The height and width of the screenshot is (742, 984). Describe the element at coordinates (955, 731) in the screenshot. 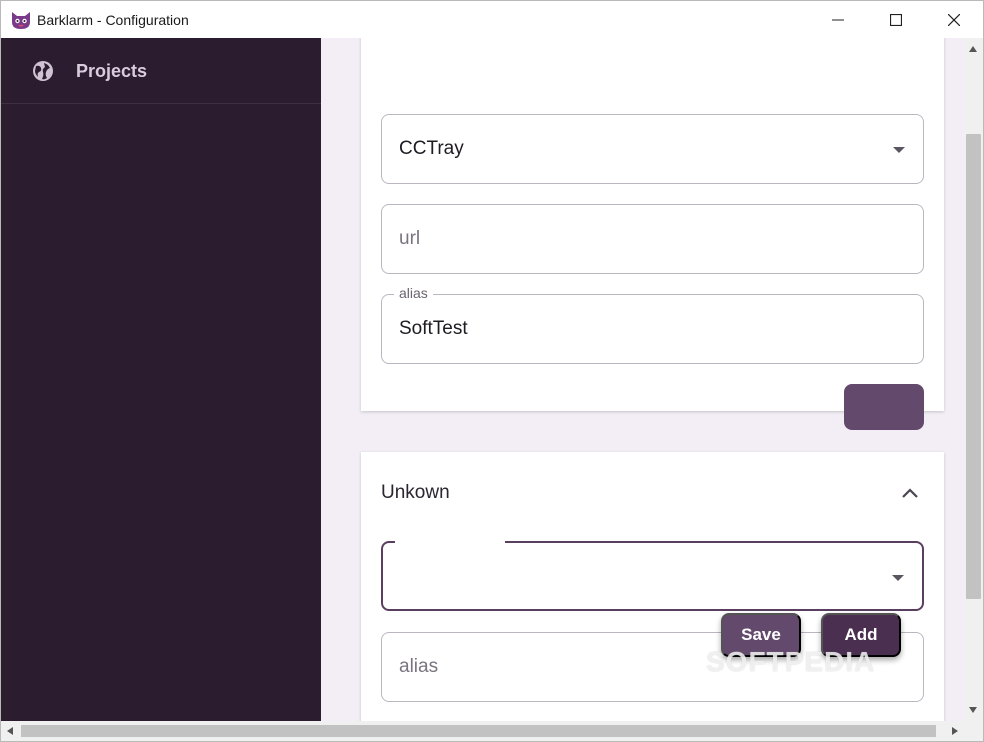

I see `scroll-right-icon` at that location.